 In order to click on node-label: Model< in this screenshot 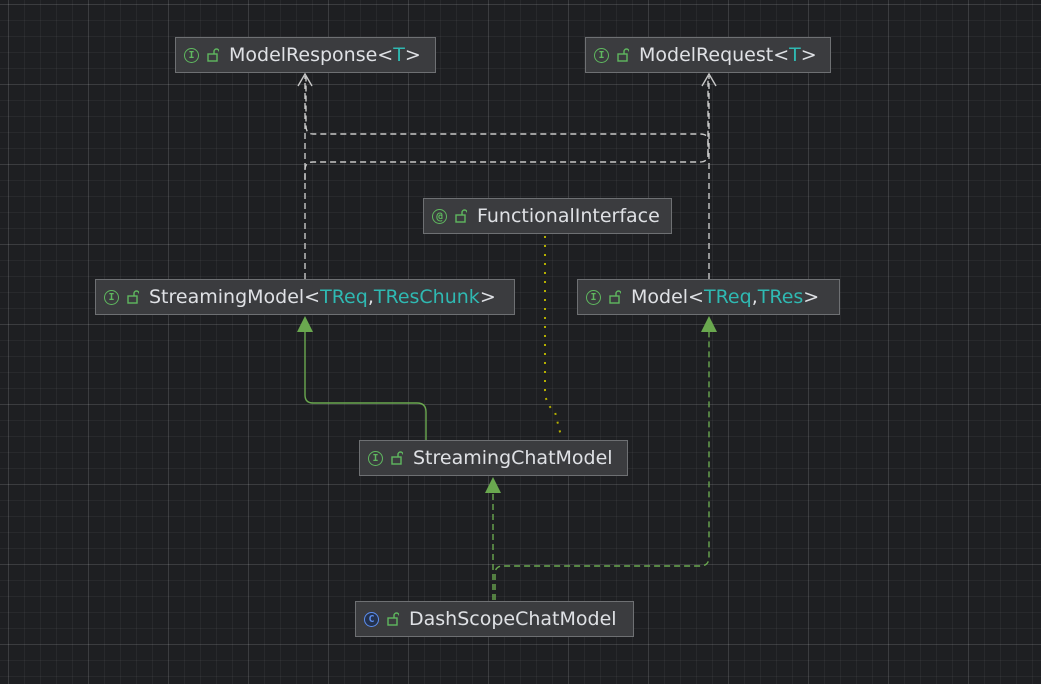, I will do `click(667, 297)`.